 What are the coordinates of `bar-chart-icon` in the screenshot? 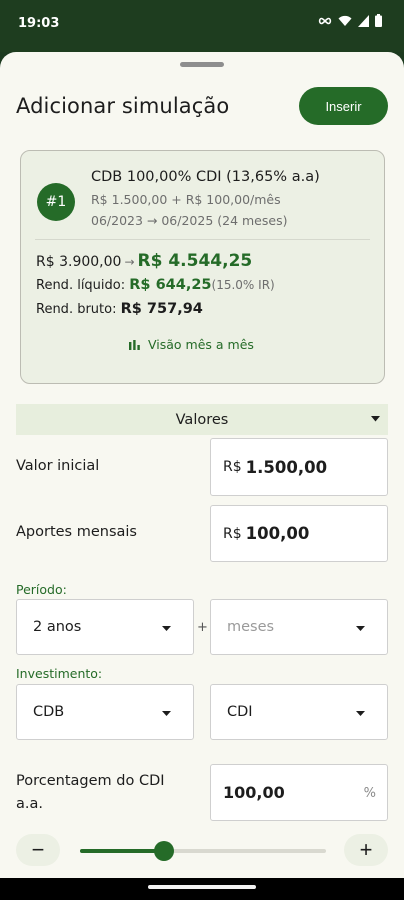 It's located at (134, 344).